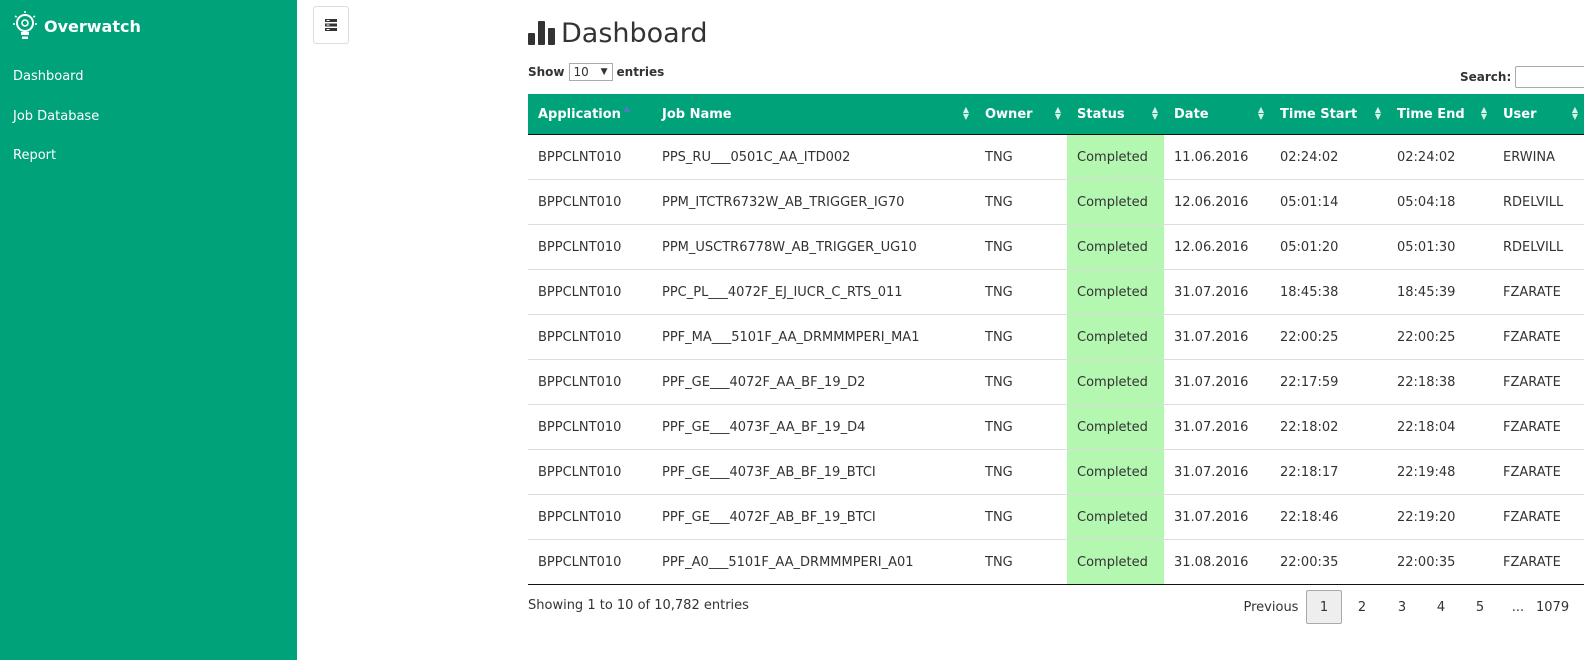 Image resolution: width=1584 pixels, height=660 pixels. I want to click on cell-time-end: 22:19:20, so click(1440, 517).